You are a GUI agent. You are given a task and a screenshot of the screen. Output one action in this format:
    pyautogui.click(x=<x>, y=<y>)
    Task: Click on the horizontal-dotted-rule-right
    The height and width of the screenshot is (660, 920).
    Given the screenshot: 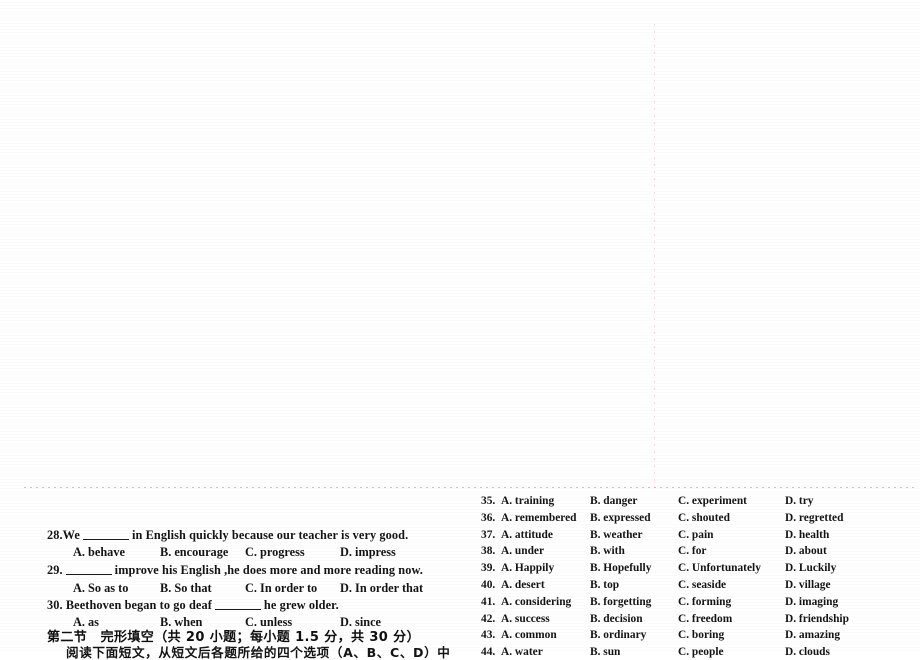 What is the action you would take?
    pyautogui.click(x=785, y=487)
    